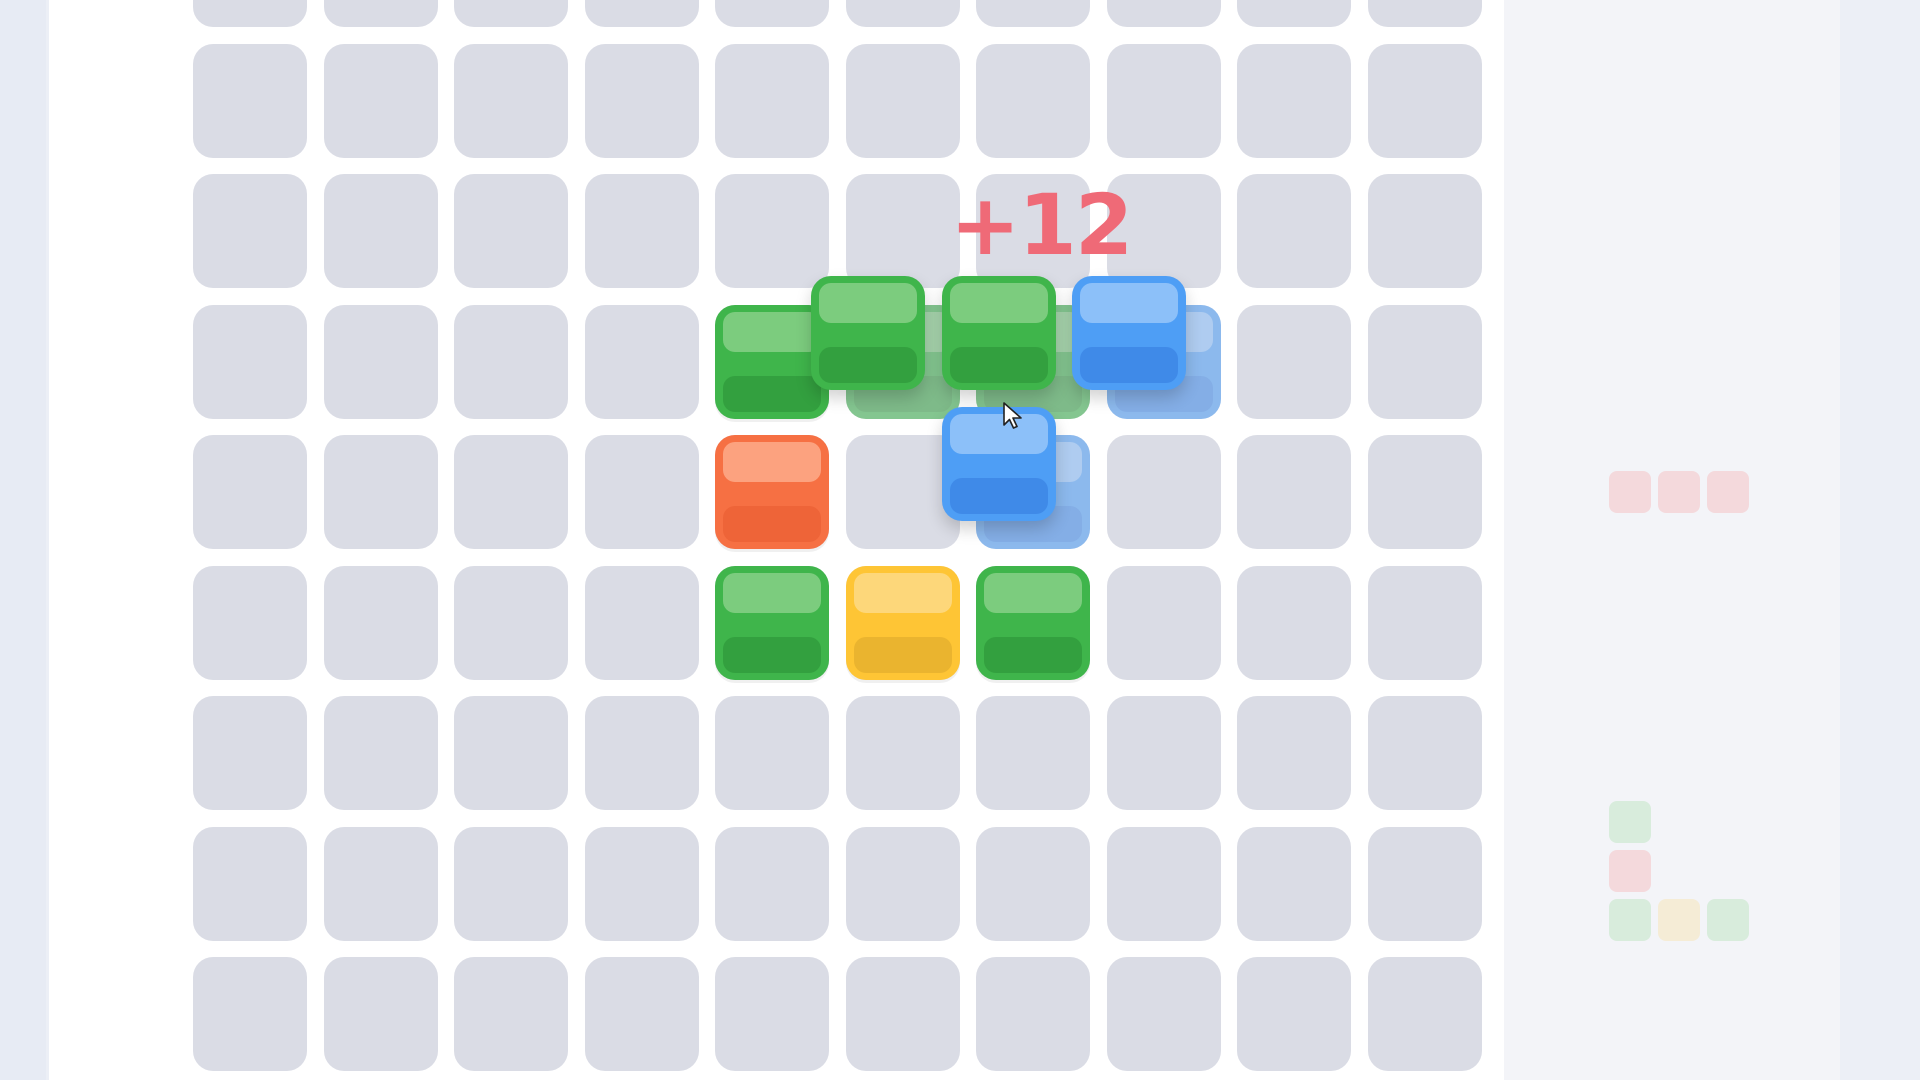 The width and height of the screenshot is (1920, 1080). Describe the element at coordinates (1041, 225) in the screenshot. I see `score-popup: +12` at that location.